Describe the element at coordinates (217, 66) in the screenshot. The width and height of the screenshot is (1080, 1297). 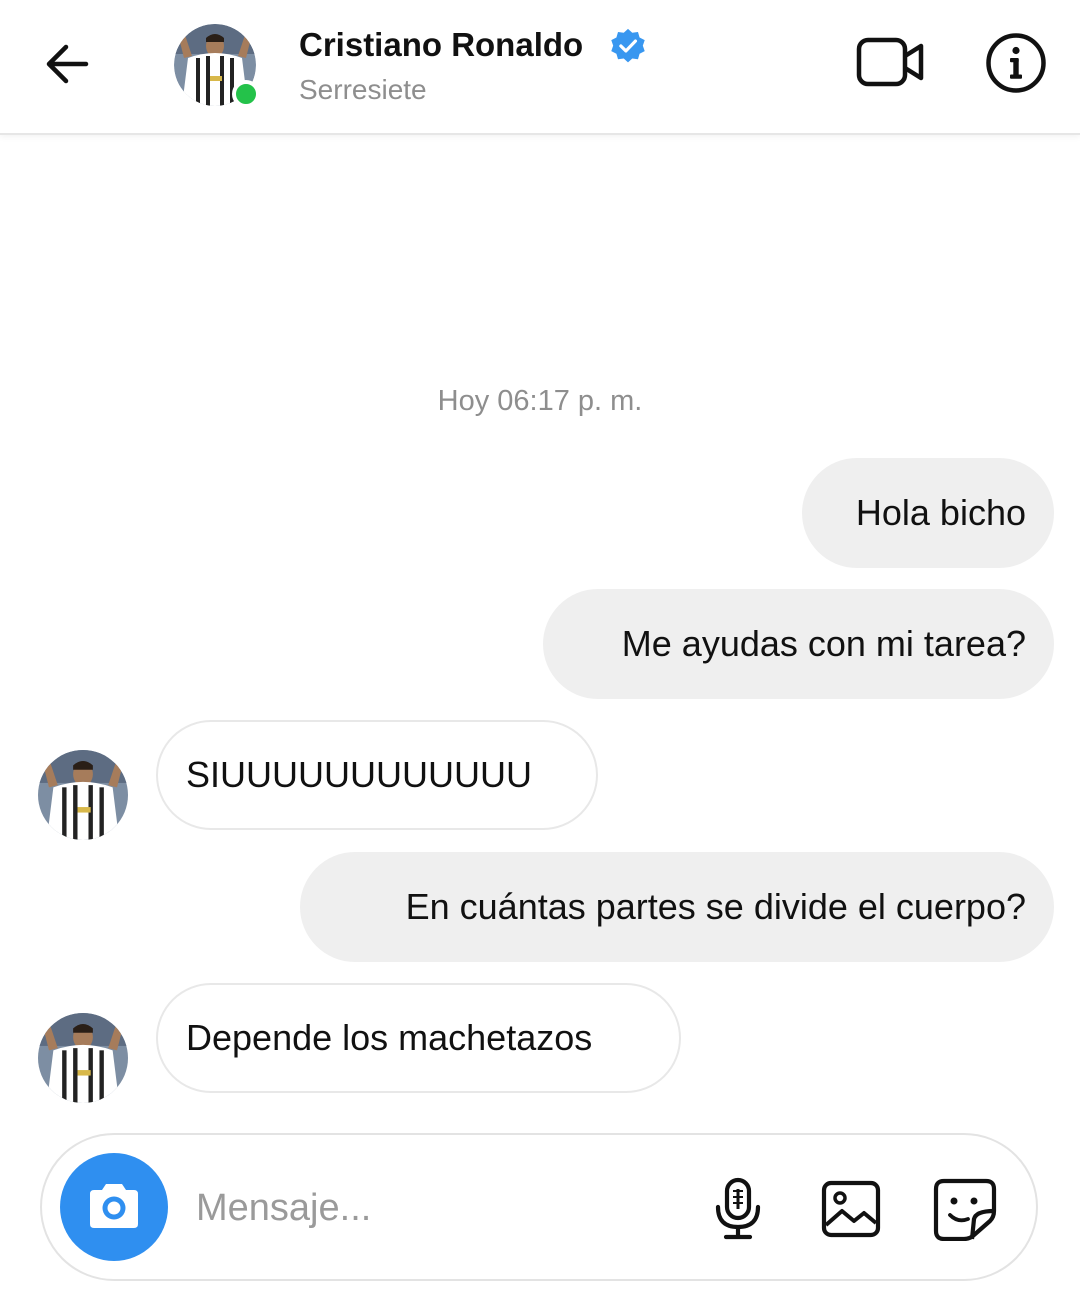
I see `contact-avatar` at that location.